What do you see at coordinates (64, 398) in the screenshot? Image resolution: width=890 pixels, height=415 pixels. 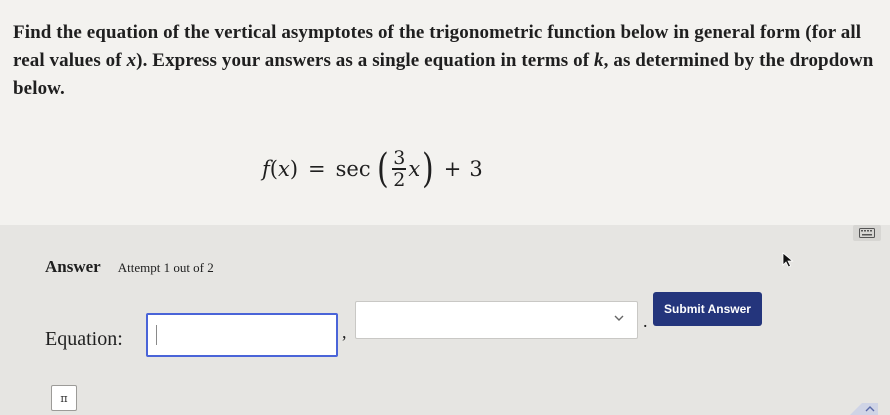 I see `pi-button: π` at bounding box center [64, 398].